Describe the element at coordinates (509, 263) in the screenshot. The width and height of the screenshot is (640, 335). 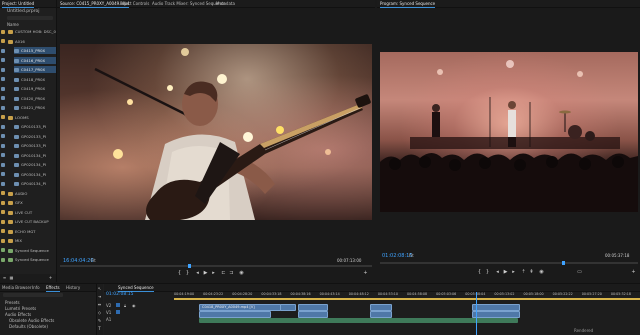
I see `program-scrubber` at that location.